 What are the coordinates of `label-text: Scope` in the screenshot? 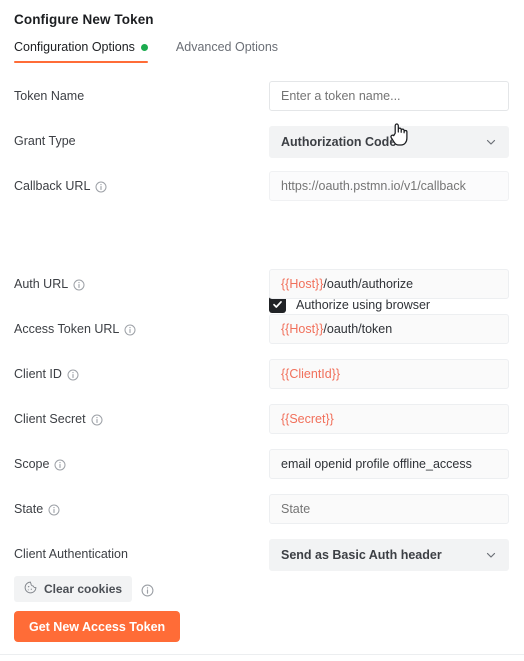 It's located at (32, 464).